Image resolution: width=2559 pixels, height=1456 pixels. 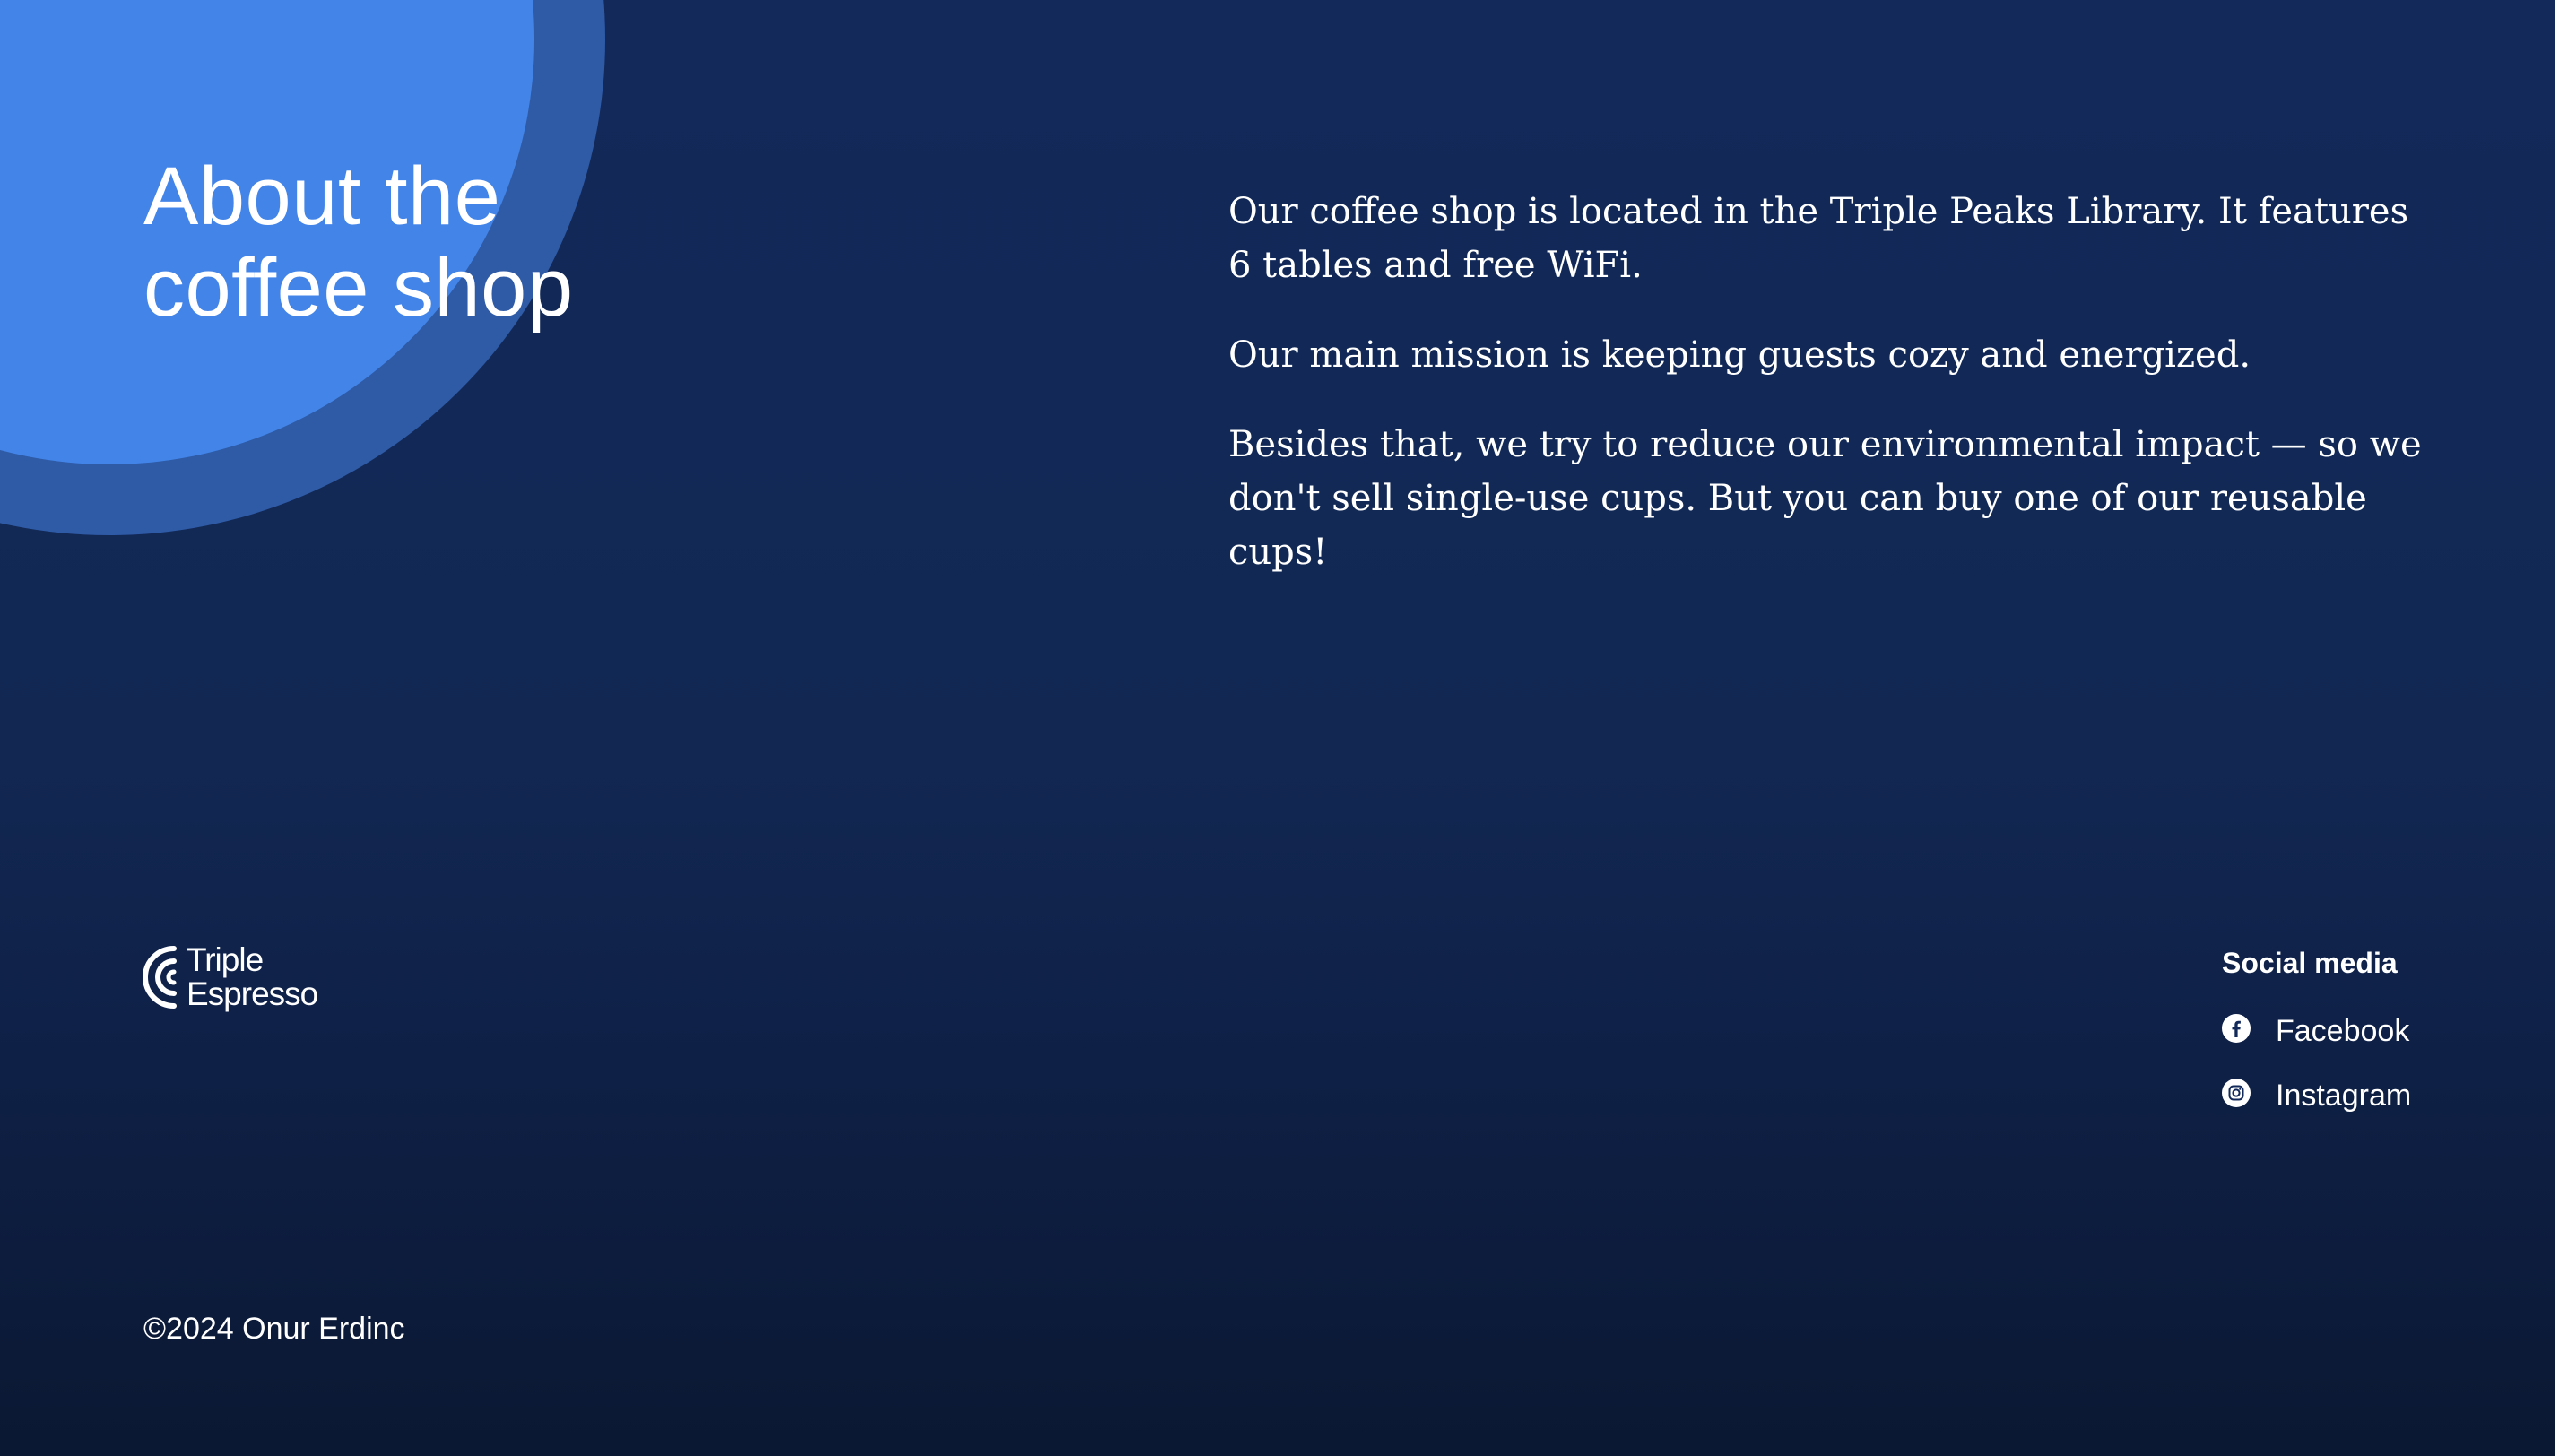 I want to click on logo-text-line1: Triple, so click(x=225, y=960).